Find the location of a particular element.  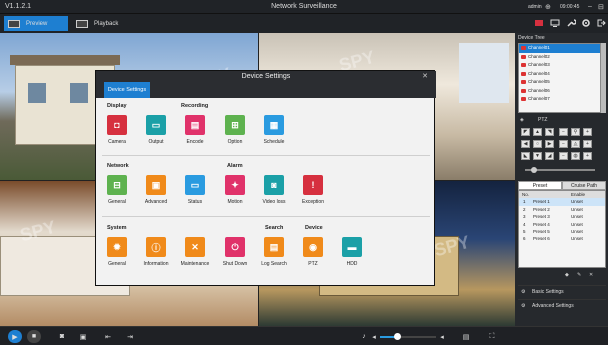

preset-edit-icon: ✎ is located at coordinates (579, 275).